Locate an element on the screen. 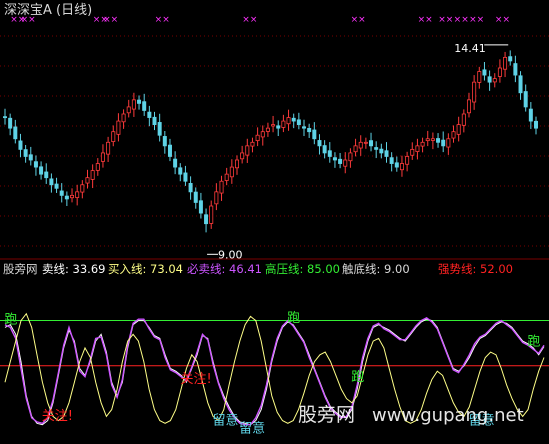 This screenshot has height=444, width=549. bottom-line-label: 触底线: 9.00 is located at coordinates (376, 269).